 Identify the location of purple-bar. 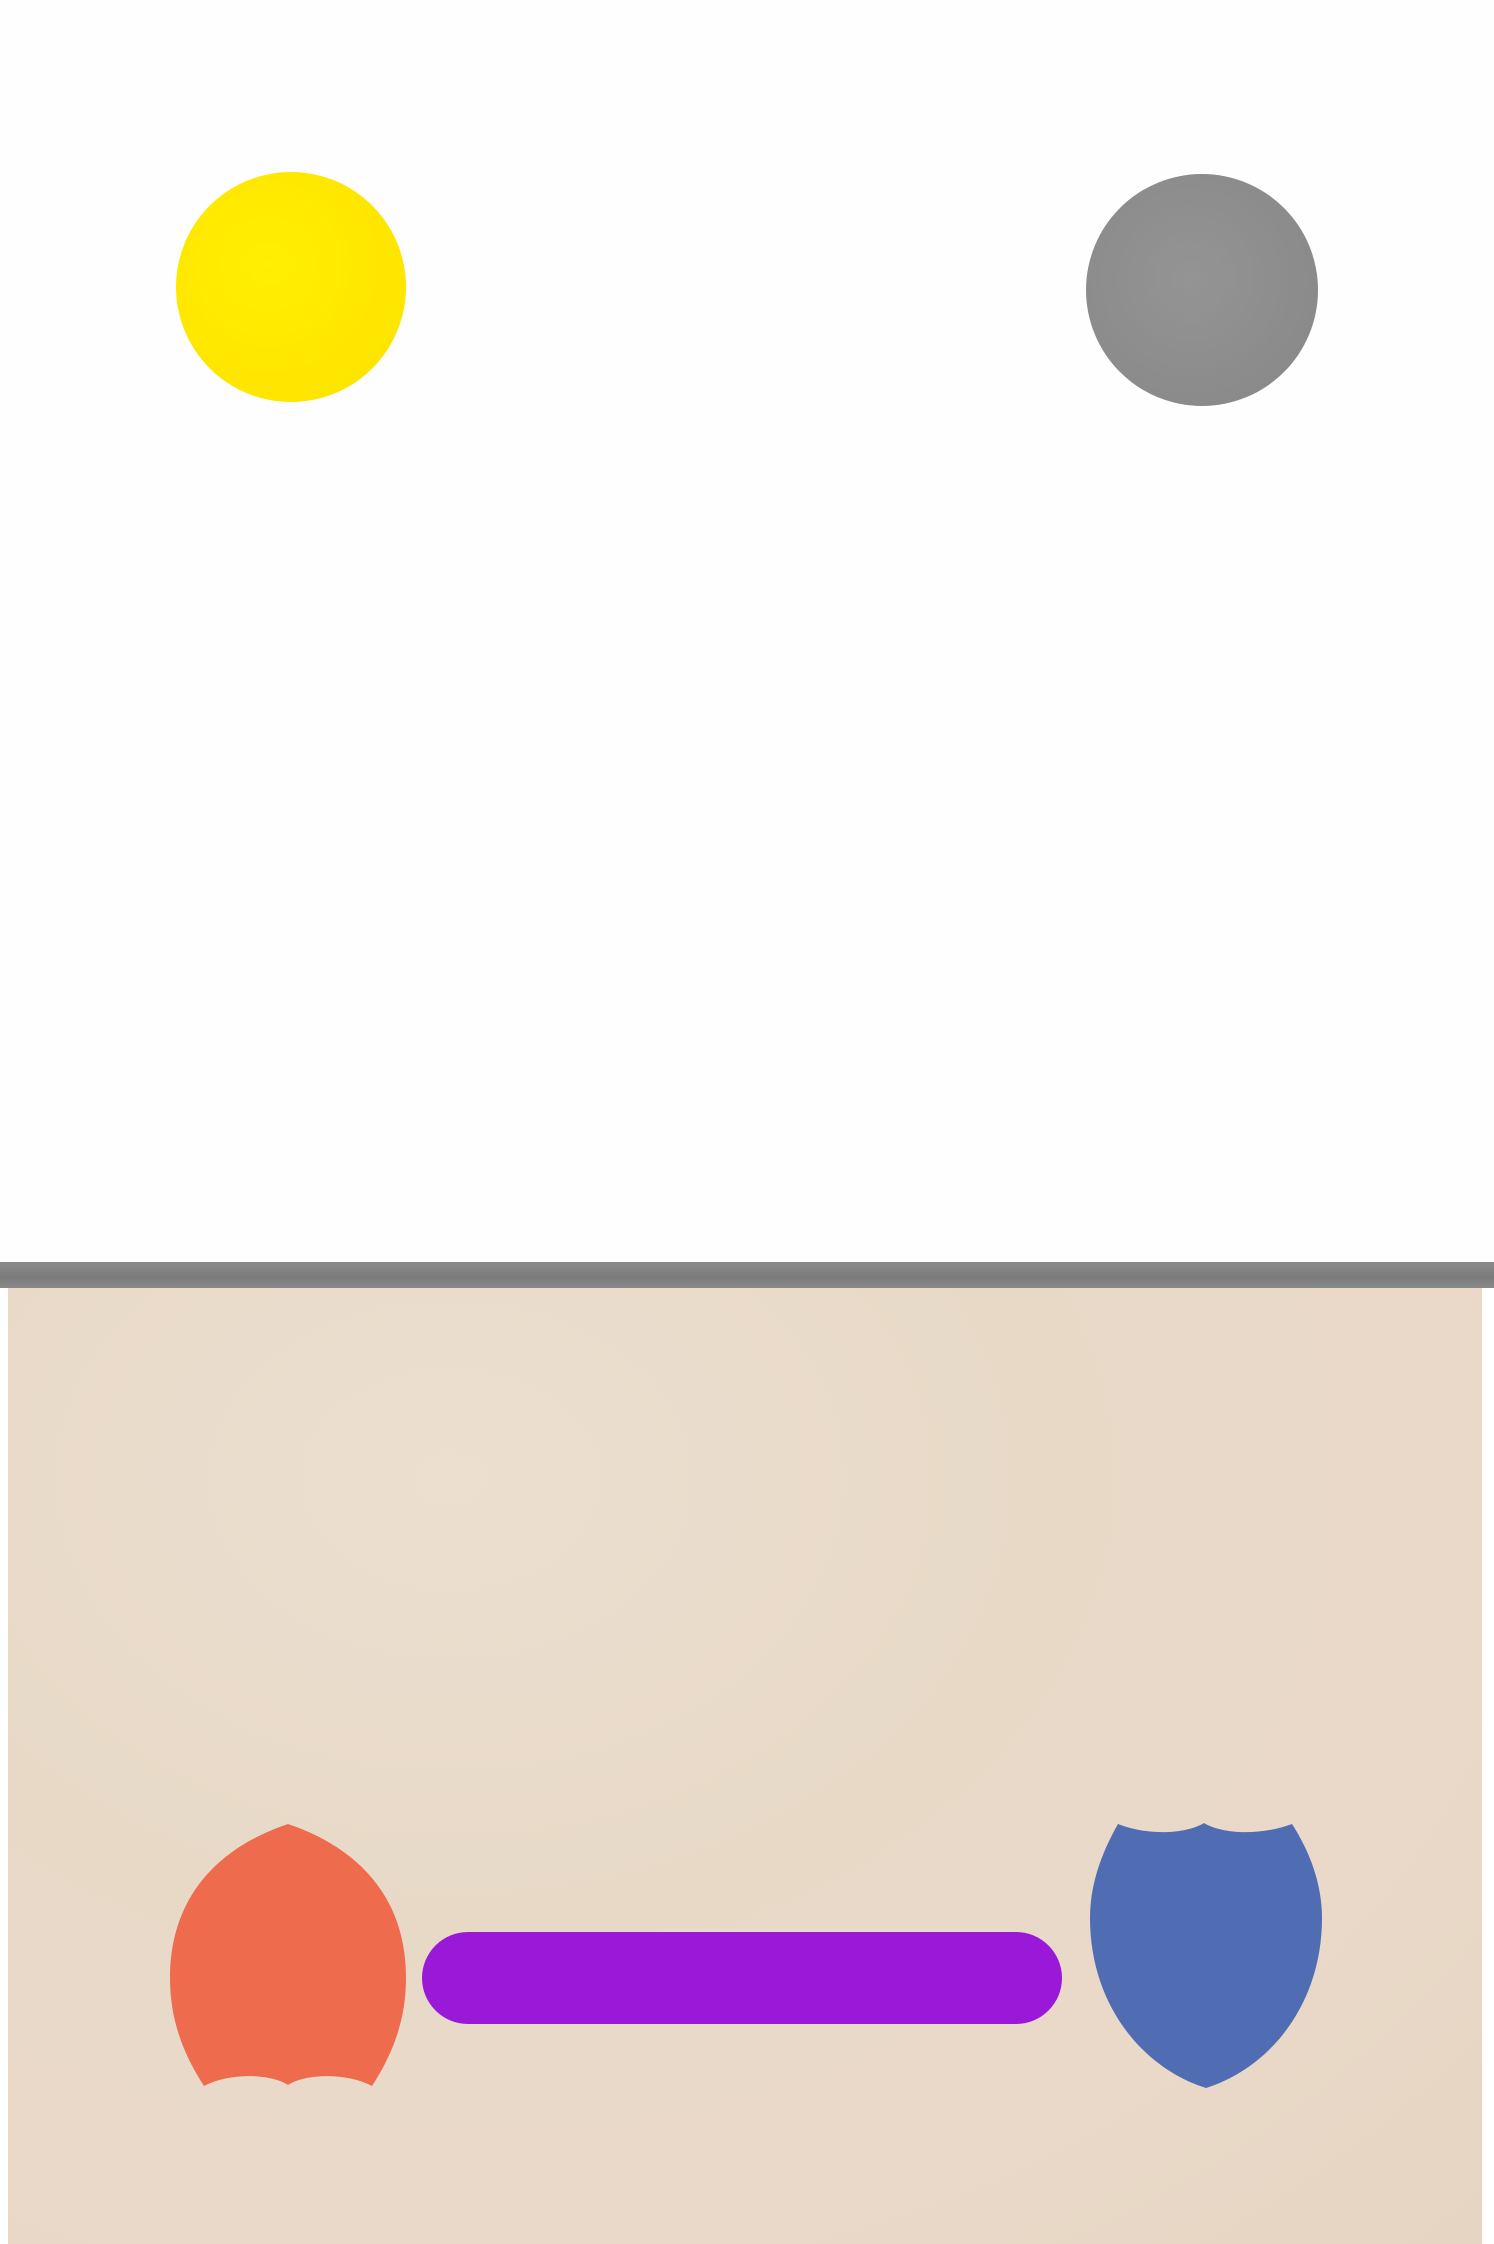
(742, 1978).